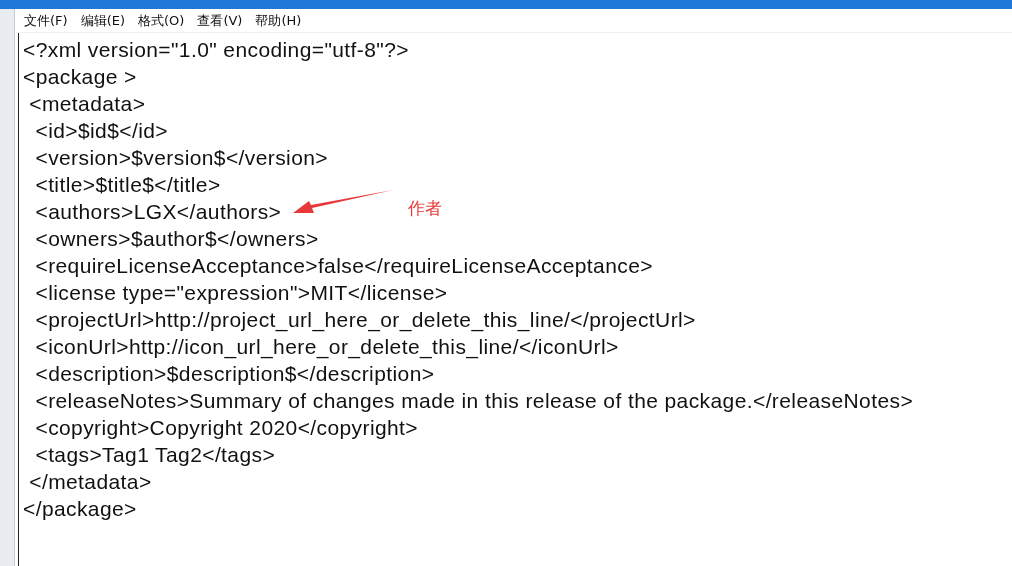  Describe the element at coordinates (176, 238) in the screenshot. I see `code-line: <owners>$author$</owners>` at that location.